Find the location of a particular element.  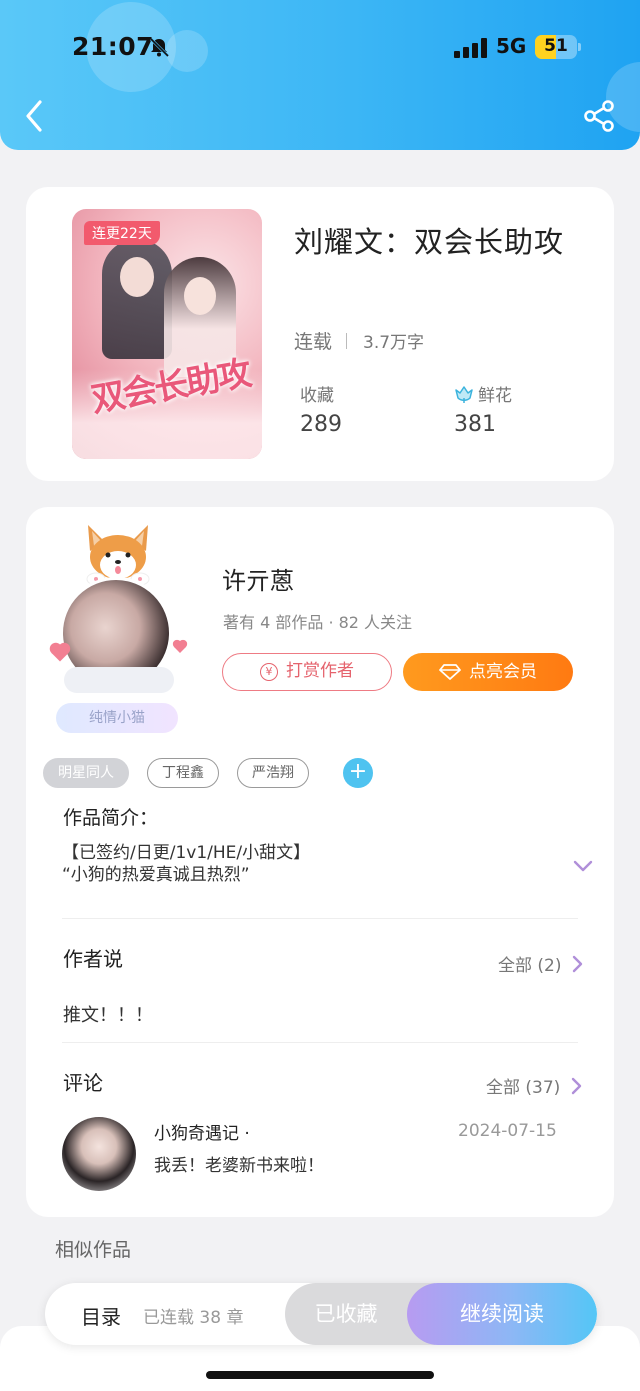

bottom-action-bar: 目录 已连载 38 章 已收藏 继续阅读 is located at coordinates (321, 1314).